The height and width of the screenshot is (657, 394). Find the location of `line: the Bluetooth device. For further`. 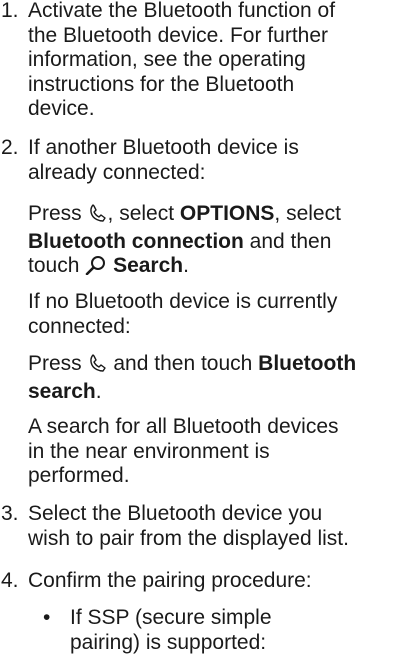

line: the Bluetooth device. For further is located at coordinates (178, 35).